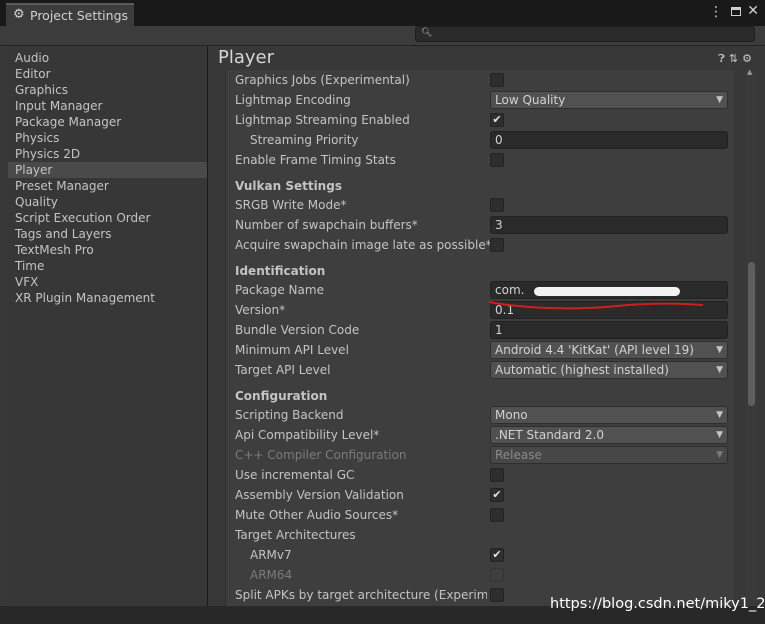 Image resolution: width=765 pixels, height=624 pixels. What do you see at coordinates (107, 218) in the screenshot?
I see `sidebar-item-script-execution-order: Script Execution Order` at bounding box center [107, 218].